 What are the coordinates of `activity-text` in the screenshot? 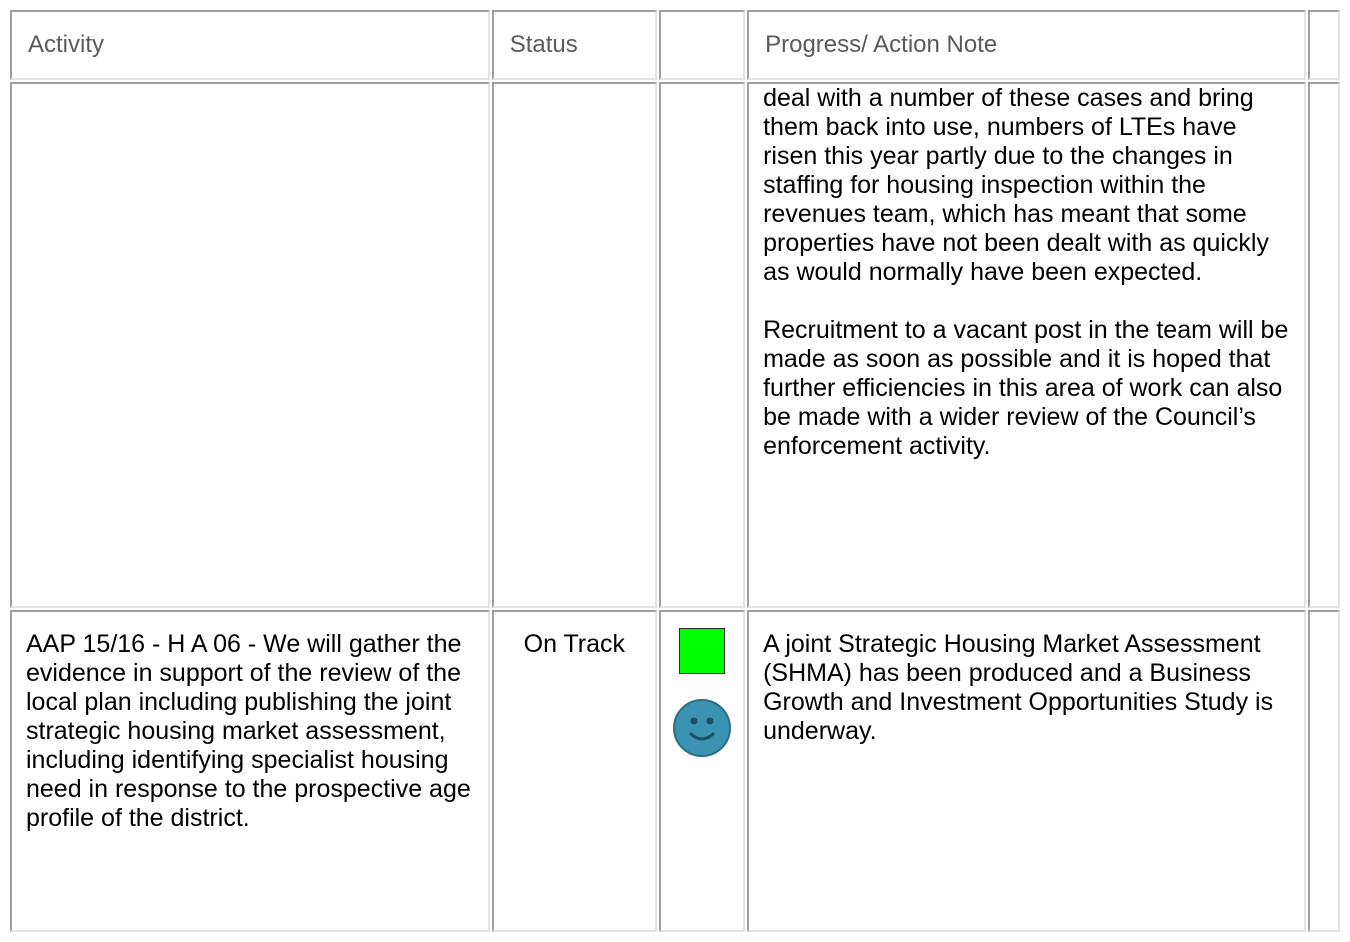 It's located at (250, 85).